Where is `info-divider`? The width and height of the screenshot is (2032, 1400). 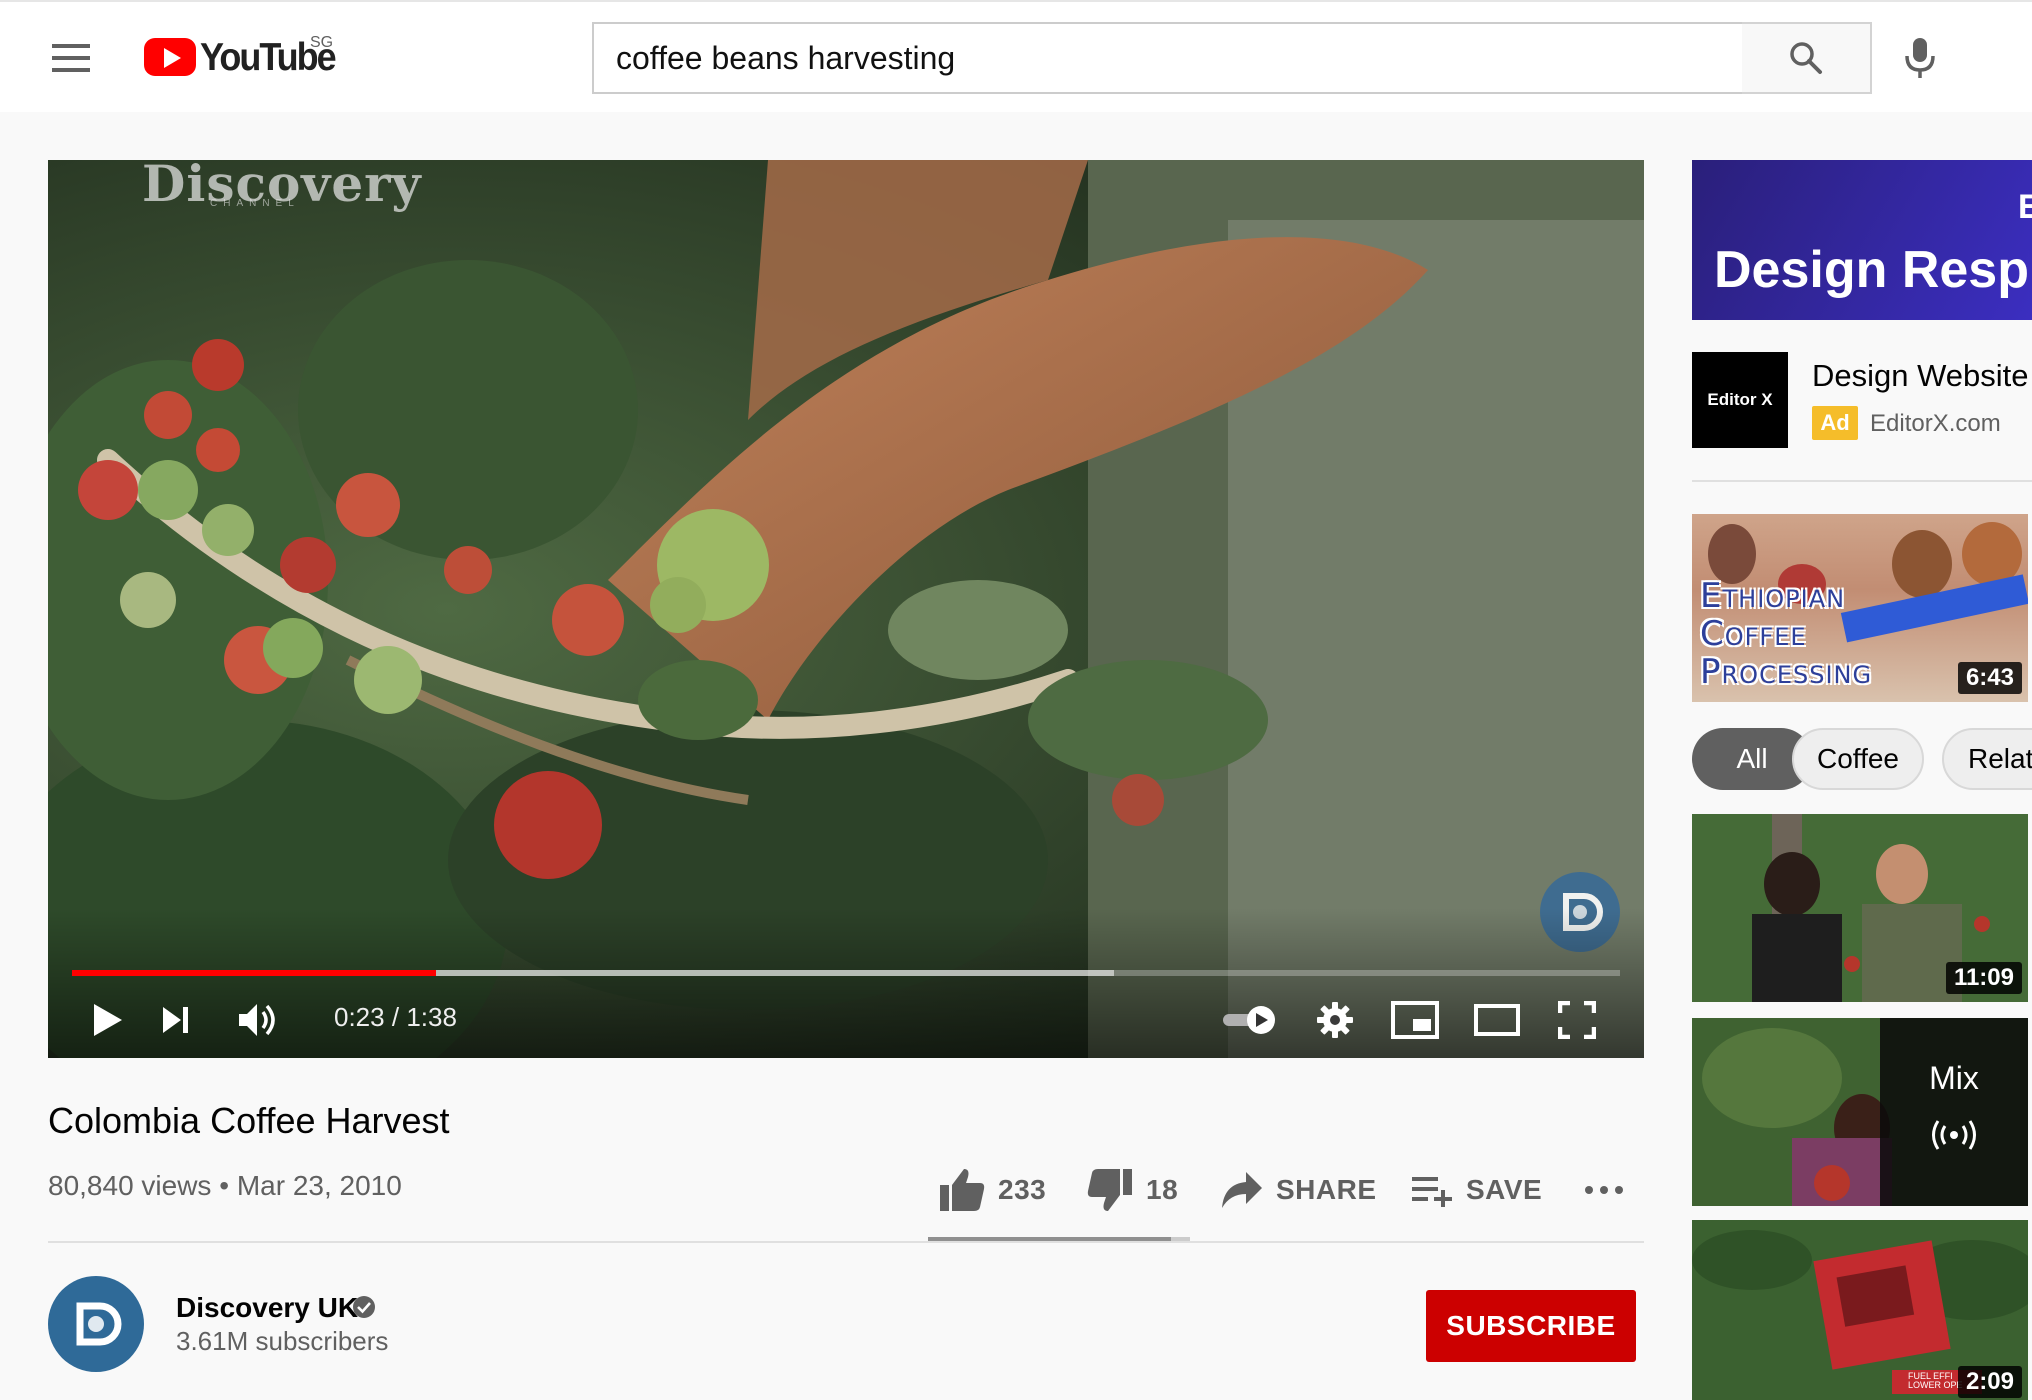
info-divider is located at coordinates (846, 1242).